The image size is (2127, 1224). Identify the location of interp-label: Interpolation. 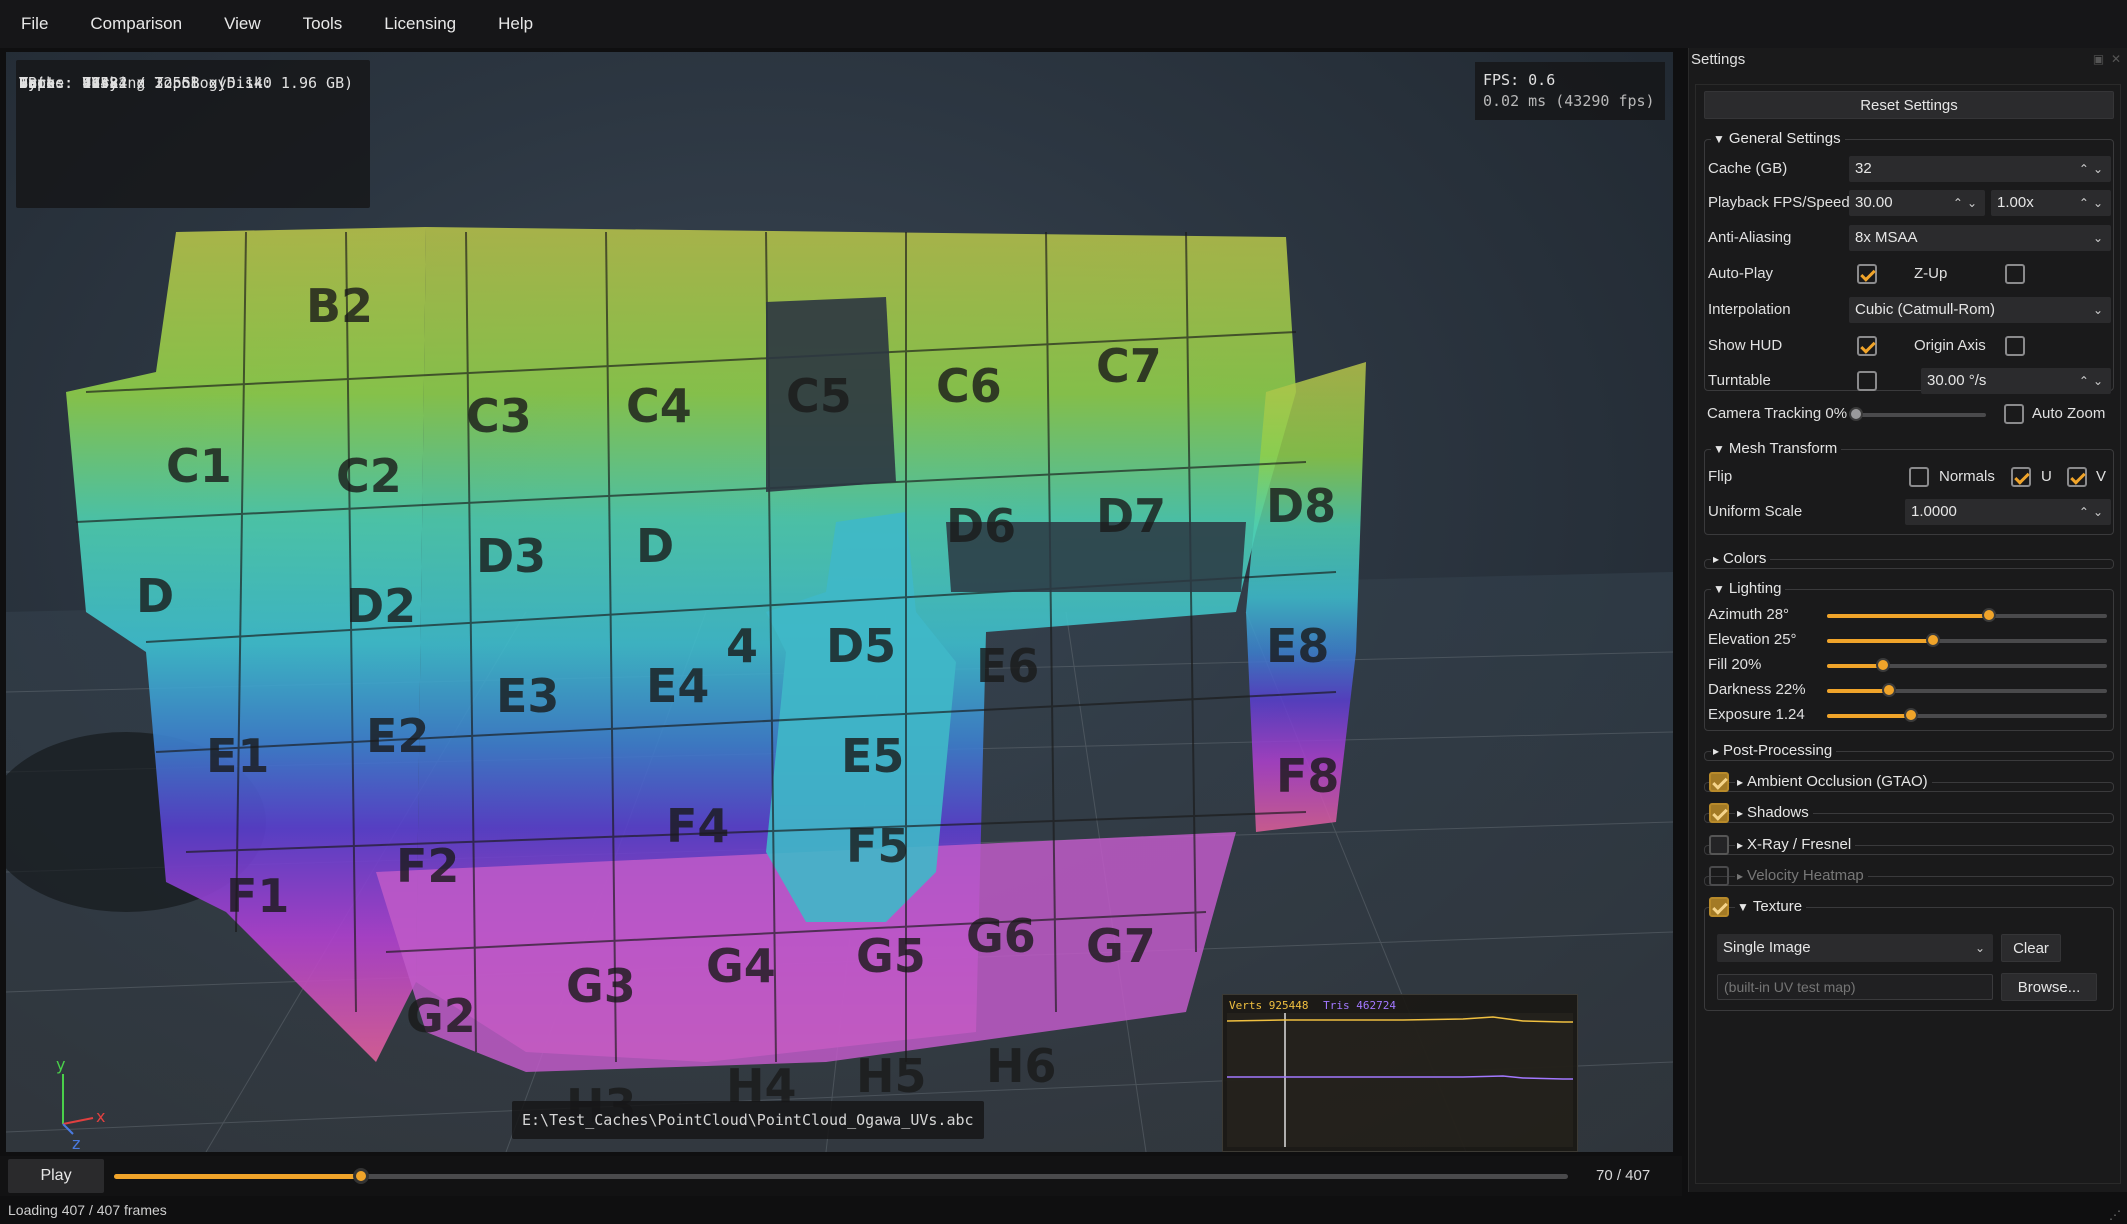
(1749, 309).